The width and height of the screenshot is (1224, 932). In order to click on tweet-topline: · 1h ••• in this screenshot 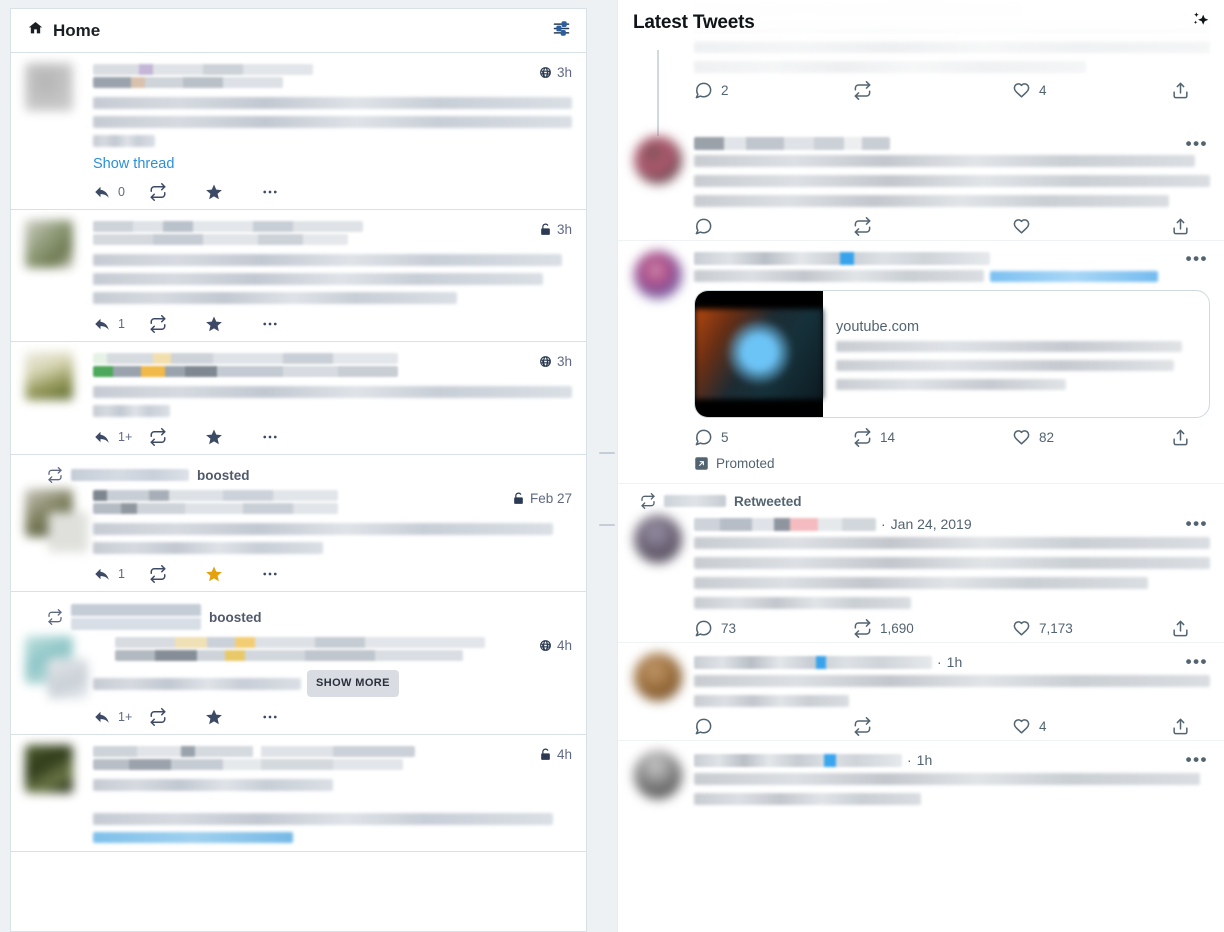, I will do `click(952, 759)`.